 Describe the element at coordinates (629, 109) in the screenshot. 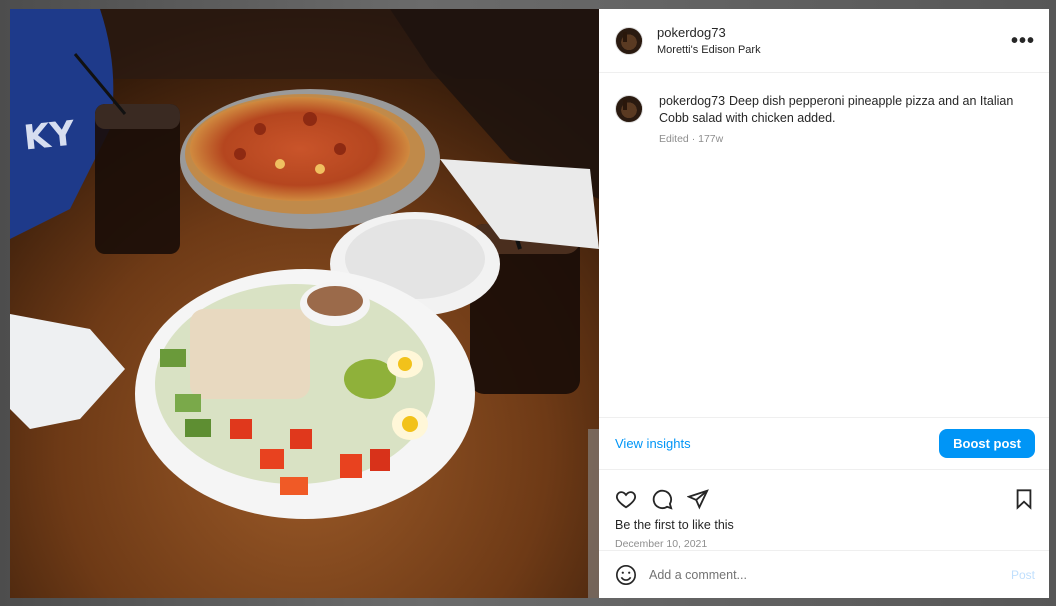

I see `caption-avatar` at that location.